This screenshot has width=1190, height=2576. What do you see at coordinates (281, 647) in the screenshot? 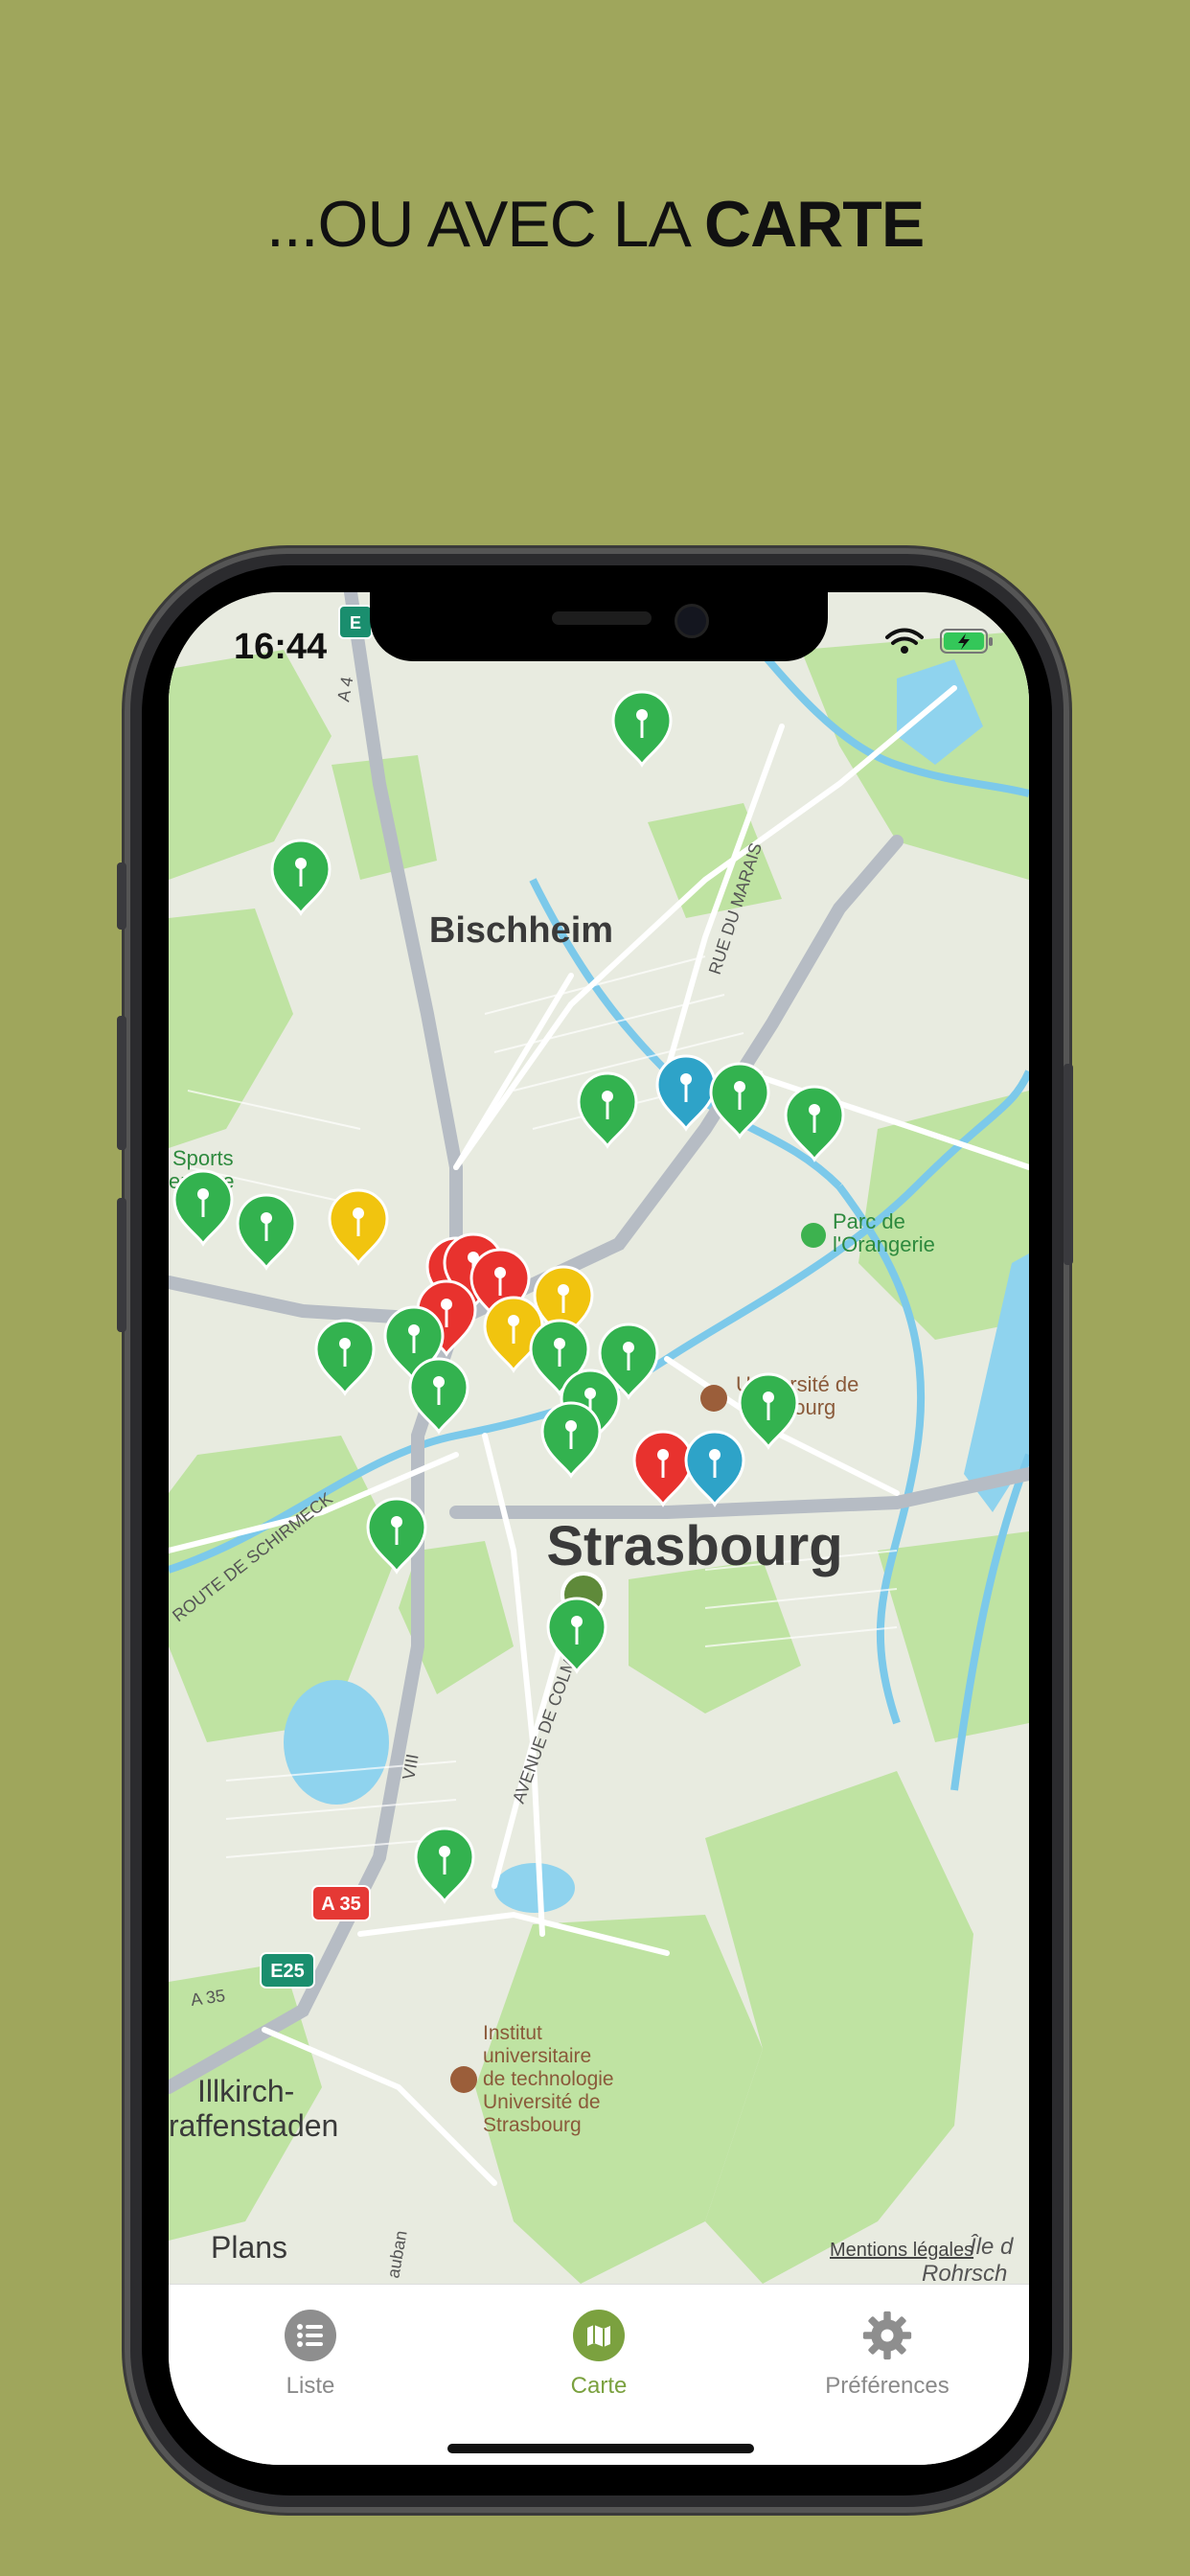
I see `status-time: 16:44` at bounding box center [281, 647].